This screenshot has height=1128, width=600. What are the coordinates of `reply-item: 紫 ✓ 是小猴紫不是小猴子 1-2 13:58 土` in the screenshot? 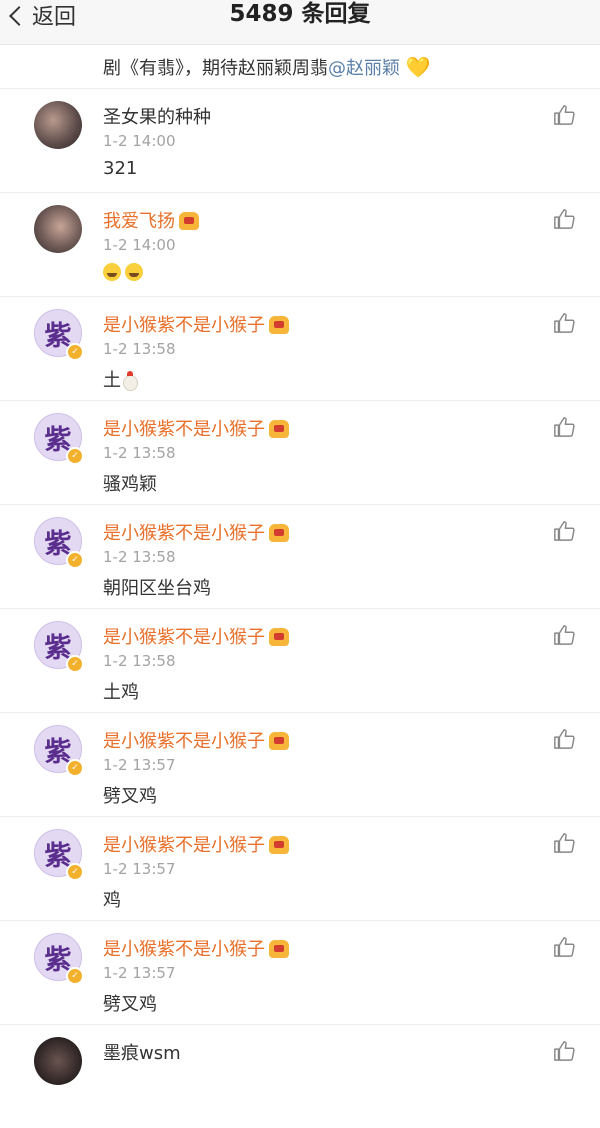 It's located at (300, 348).